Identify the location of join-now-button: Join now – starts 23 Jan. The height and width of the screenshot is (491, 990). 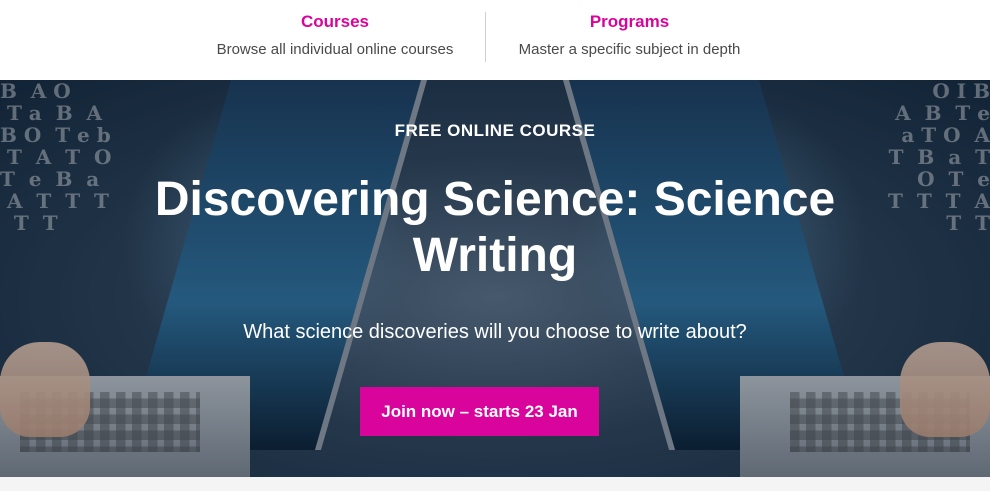
(479, 411).